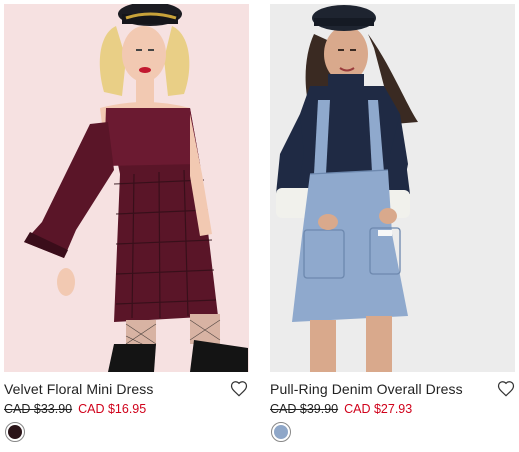  What do you see at coordinates (112, 409) in the screenshot?
I see `sale-price: CAD $16.95` at bounding box center [112, 409].